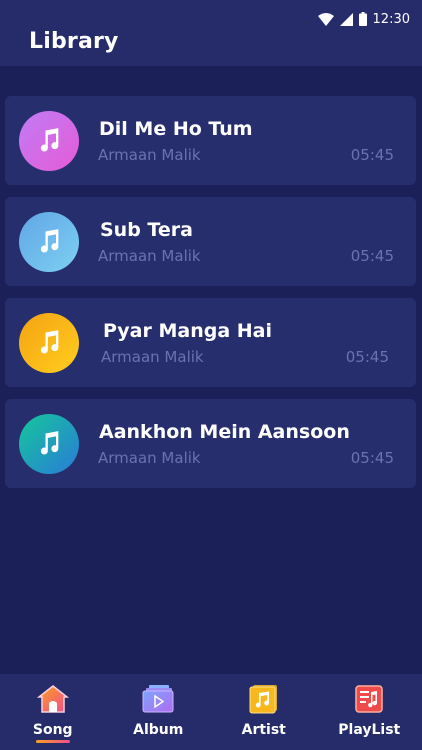  What do you see at coordinates (263, 699) in the screenshot?
I see `artist-note-icon` at bounding box center [263, 699].